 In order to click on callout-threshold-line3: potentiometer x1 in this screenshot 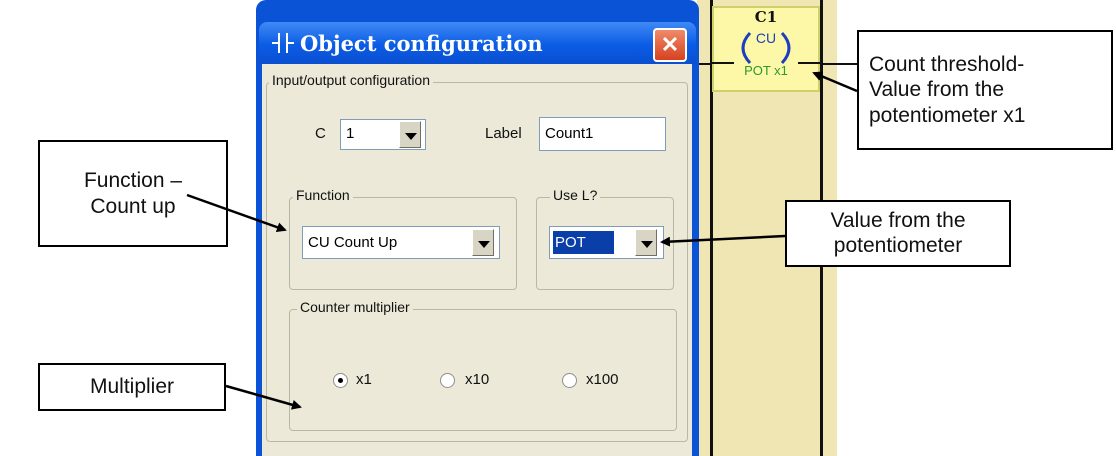, I will do `click(947, 115)`.